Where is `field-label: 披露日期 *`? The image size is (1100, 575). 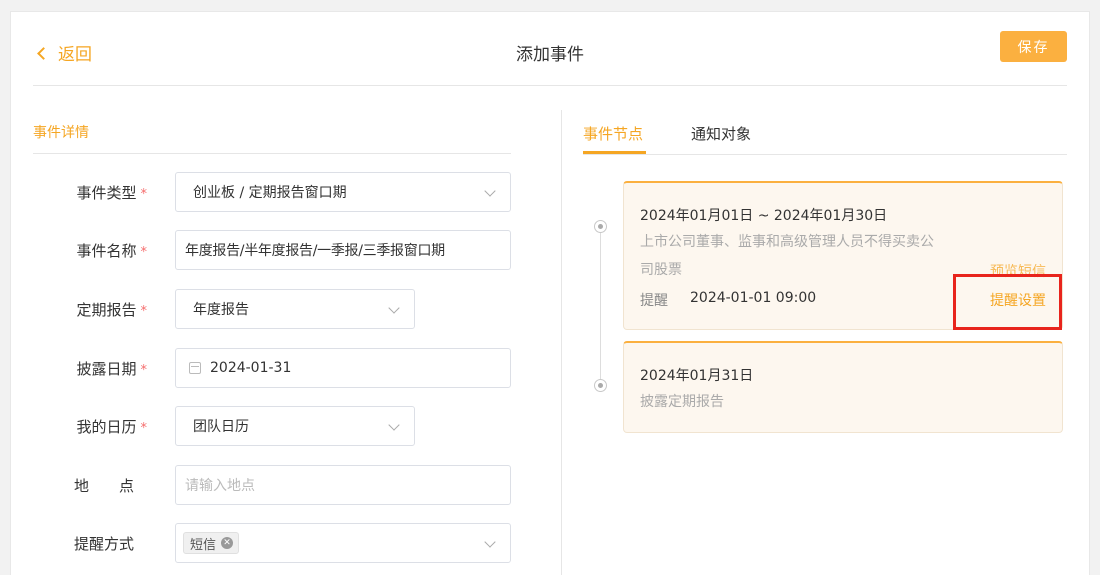 field-label: 披露日期 * is located at coordinates (112, 368).